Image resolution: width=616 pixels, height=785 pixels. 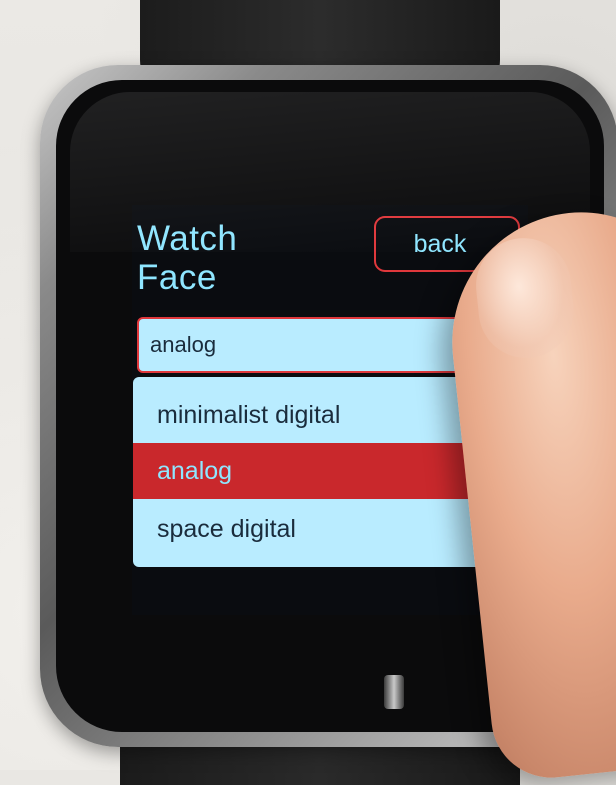 What do you see at coordinates (187, 238) in the screenshot?
I see `page-title-line-1: Watch` at bounding box center [187, 238].